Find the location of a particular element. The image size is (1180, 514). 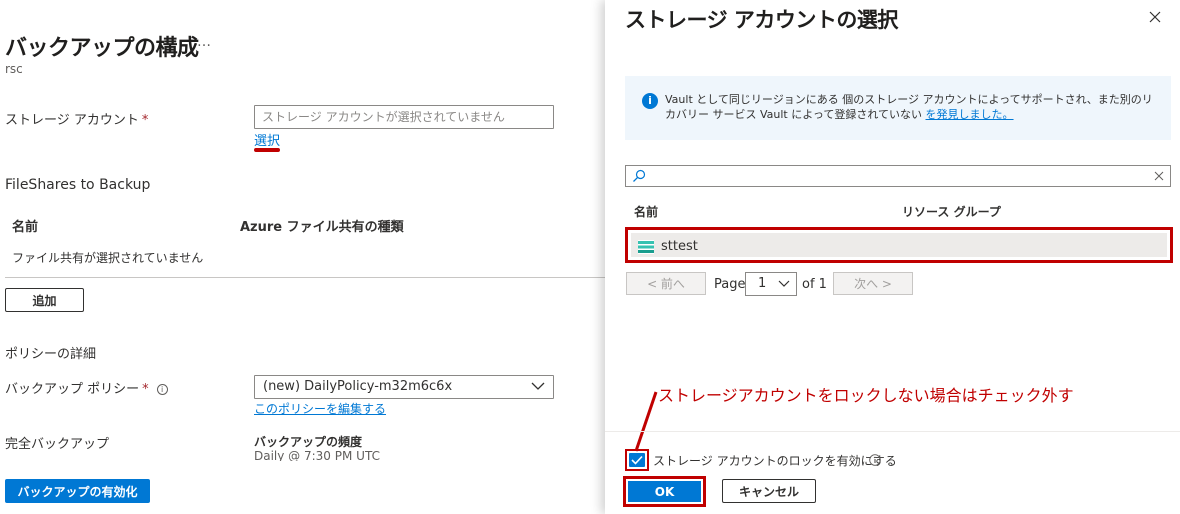

empty-fileshare-row: ファイル共有が選択されていません is located at coordinates (108, 258).